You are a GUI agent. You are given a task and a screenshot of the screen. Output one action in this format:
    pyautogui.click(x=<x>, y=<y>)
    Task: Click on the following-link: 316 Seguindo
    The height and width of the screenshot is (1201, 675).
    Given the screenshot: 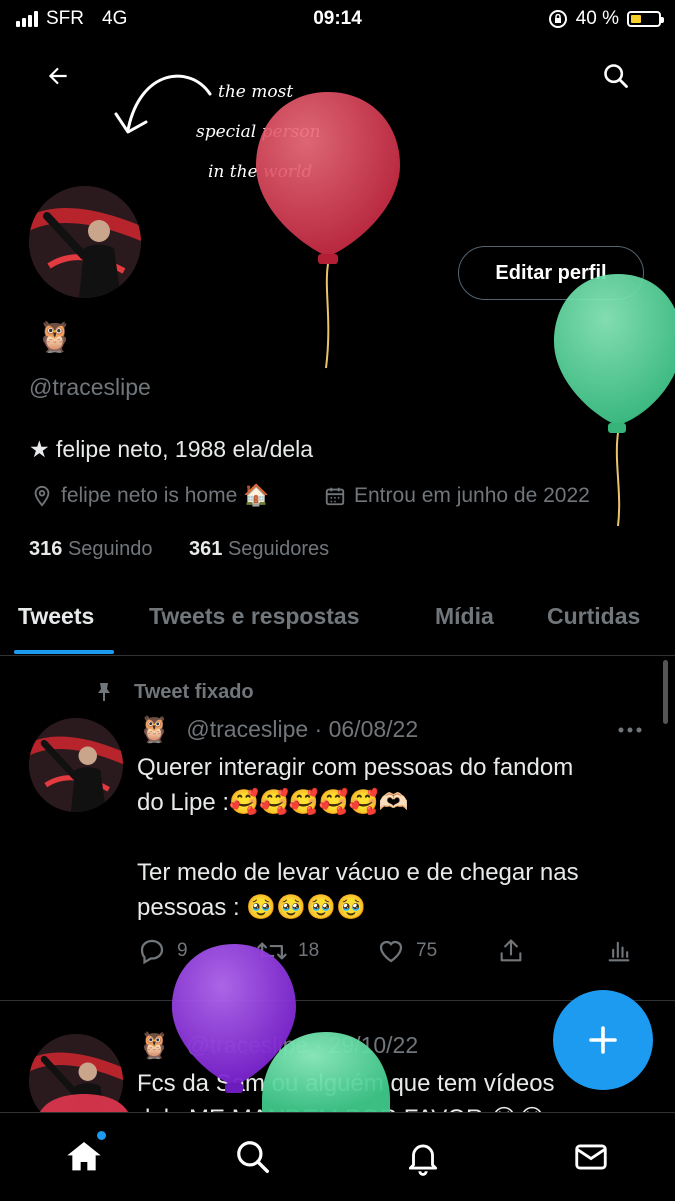 What is the action you would take?
    pyautogui.click(x=90, y=549)
    